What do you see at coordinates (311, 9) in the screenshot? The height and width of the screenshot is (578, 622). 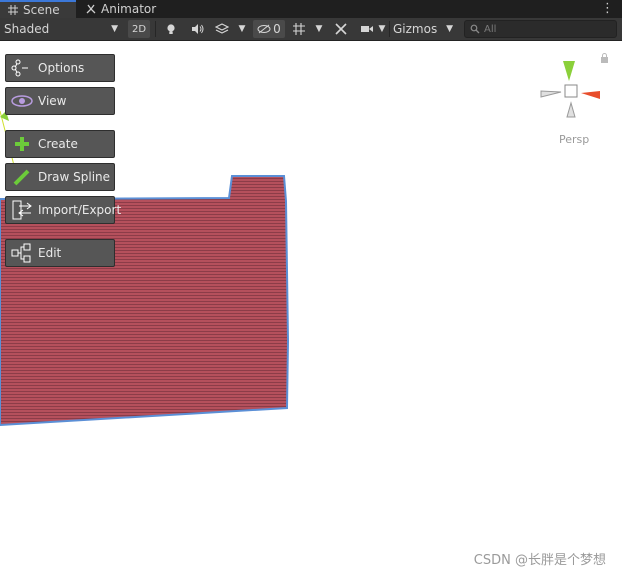 I see `tab-bar: Scene Animator ⋮` at bounding box center [311, 9].